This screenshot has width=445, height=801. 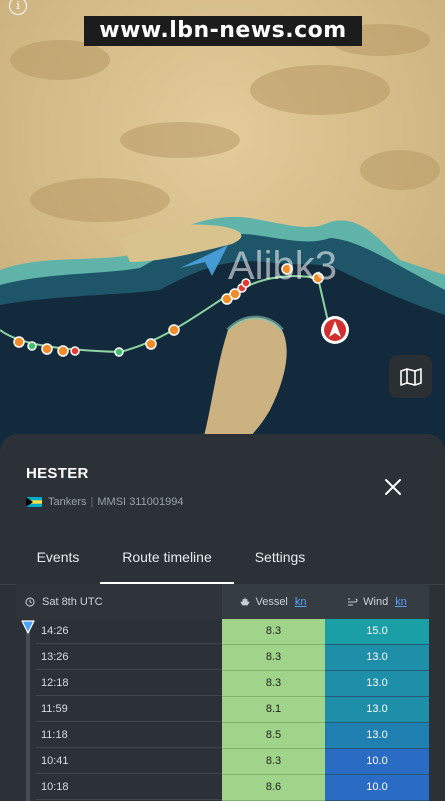 What do you see at coordinates (129, 787) in the screenshot?
I see `row-time: 10:18` at bounding box center [129, 787].